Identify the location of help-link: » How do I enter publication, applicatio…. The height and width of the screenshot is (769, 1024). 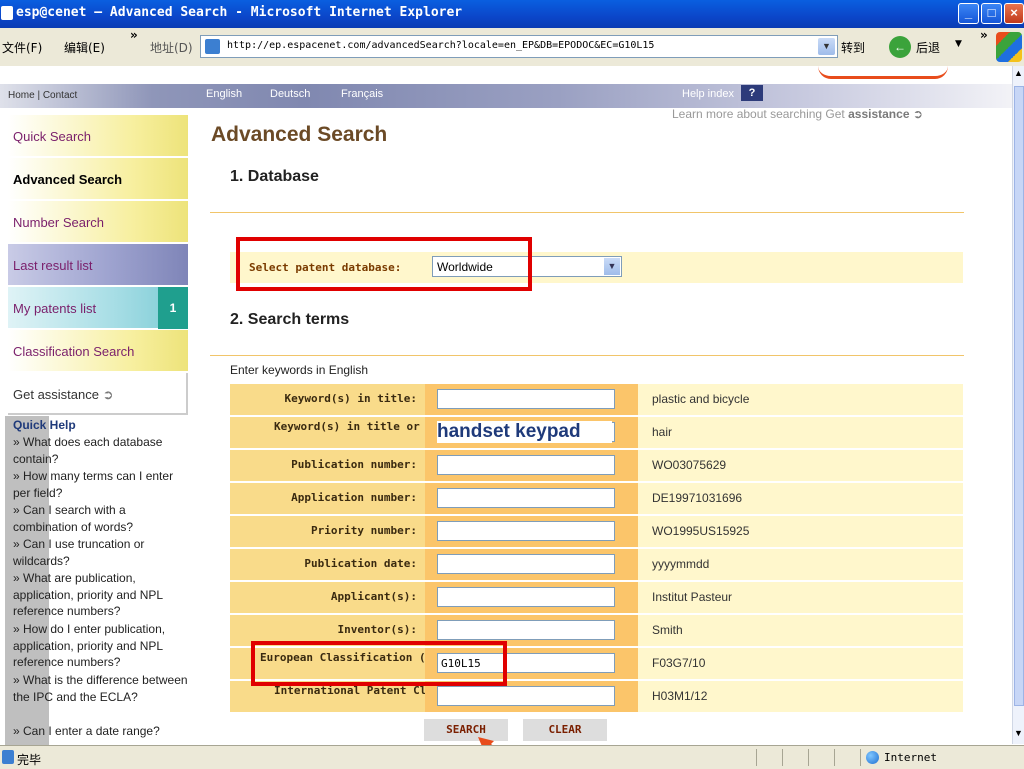
(103, 646).